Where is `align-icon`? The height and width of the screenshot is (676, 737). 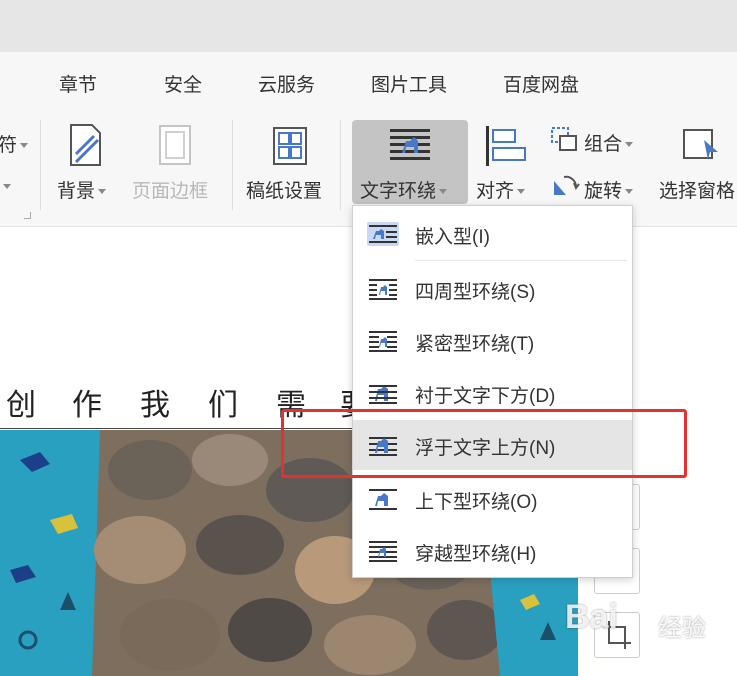
align-icon is located at coordinates (506, 146).